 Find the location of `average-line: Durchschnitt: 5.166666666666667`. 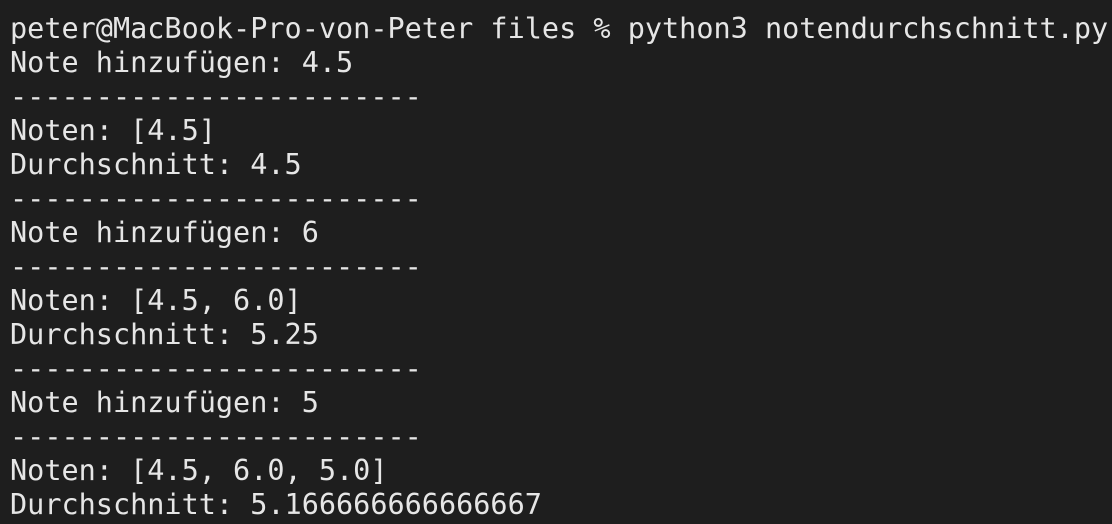

average-line: Durchschnitt: 5.166666666666667 is located at coordinates (276, 504).